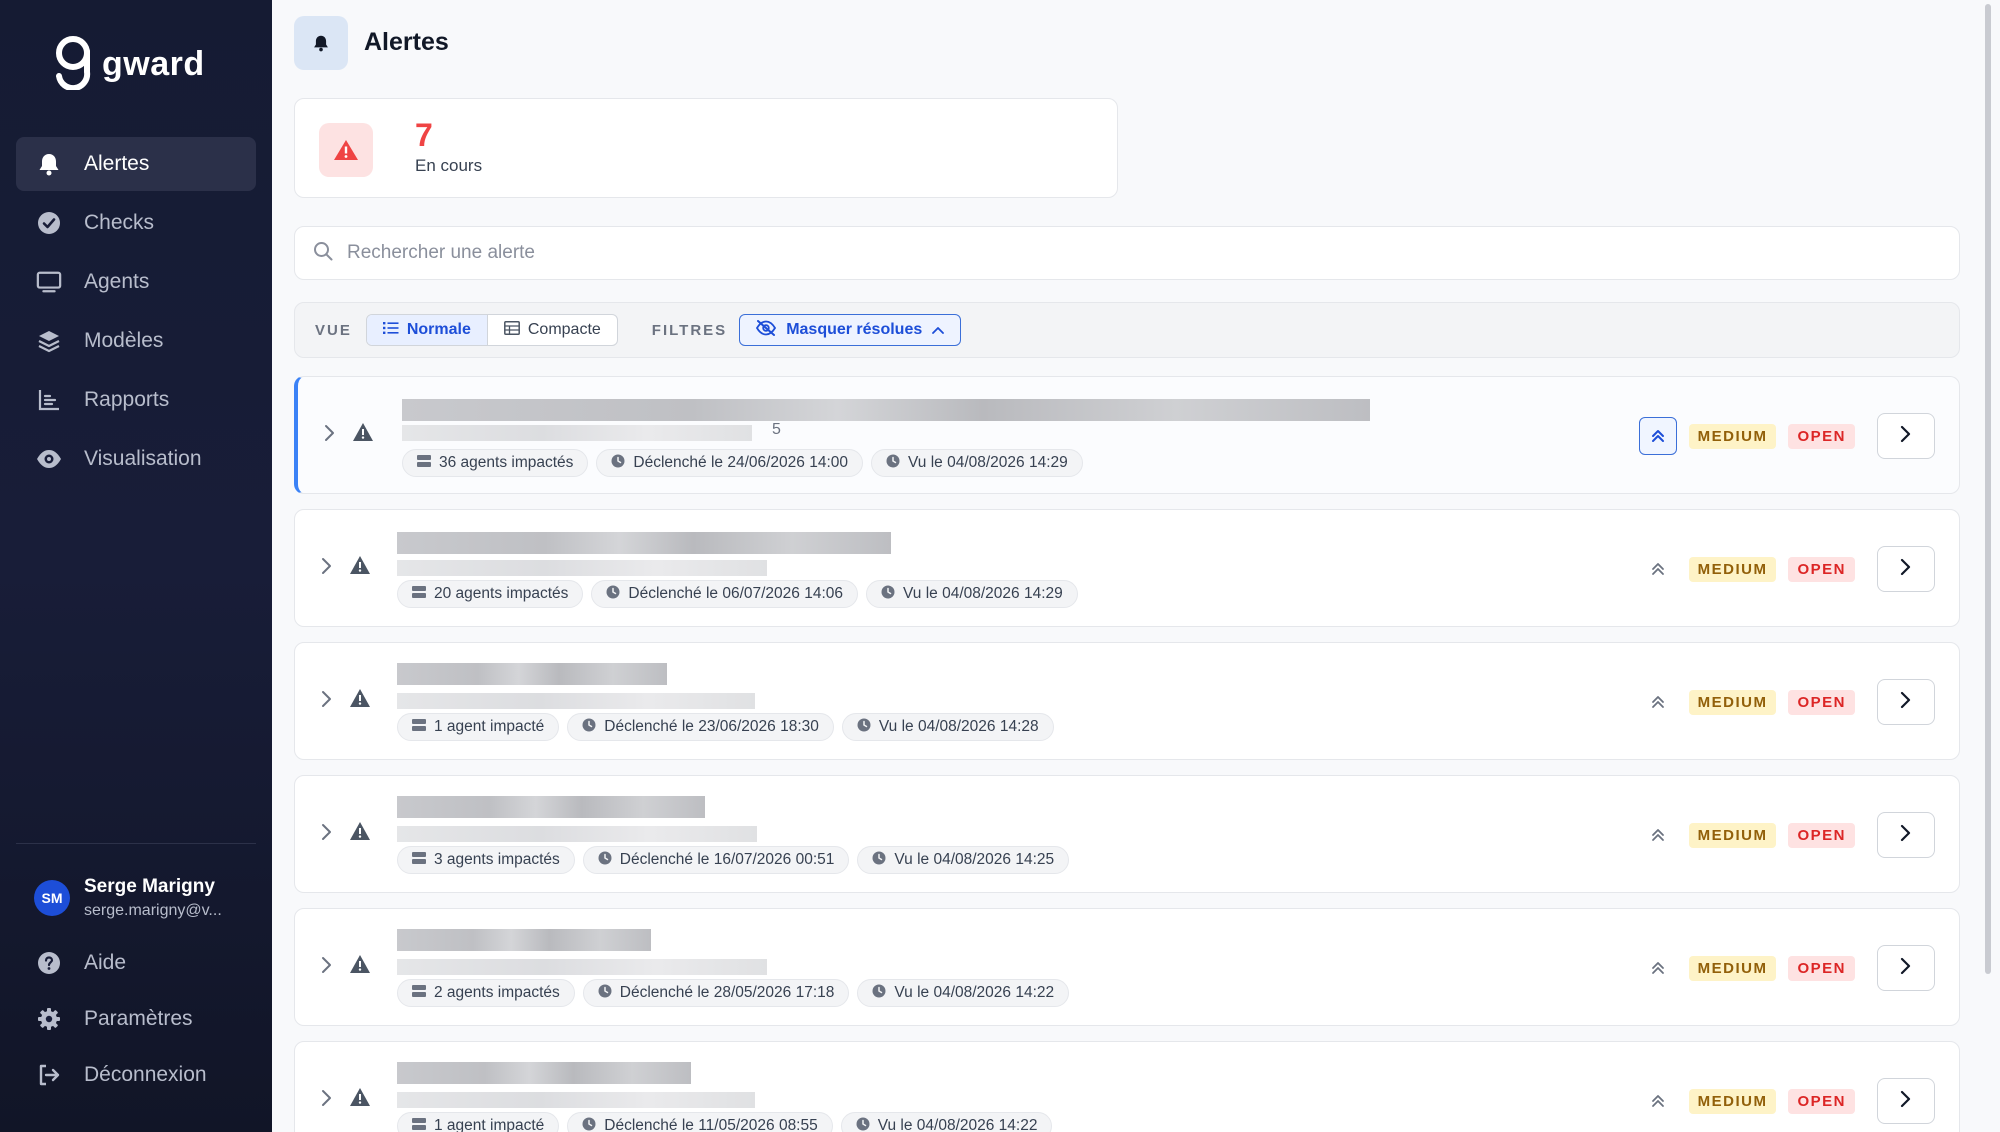 The height and width of the screenshot is (1132, 2000). I want to click on search-icon, so click(323, 253).